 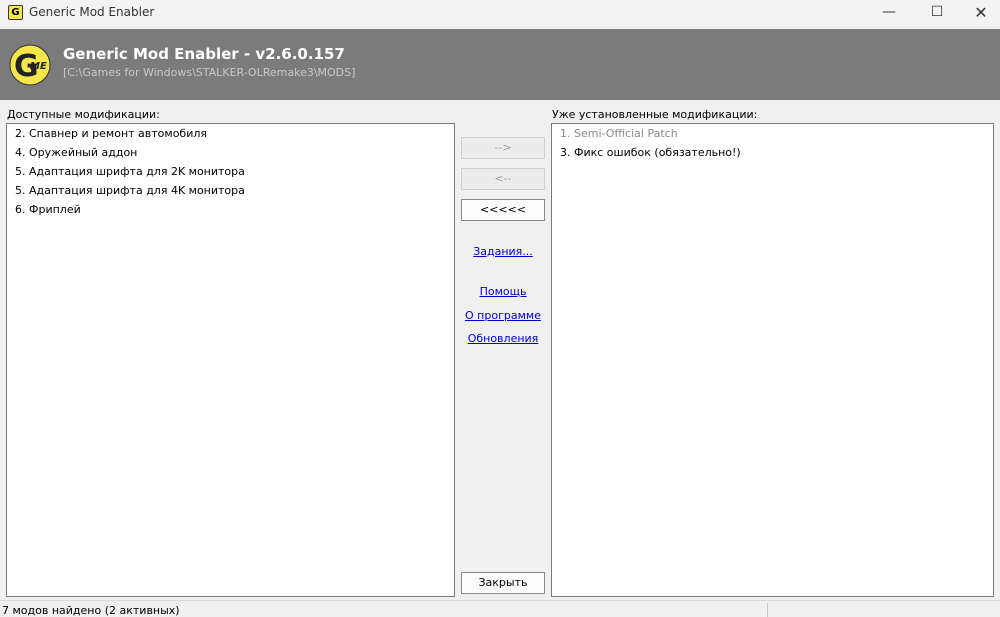 What do you see at coordinates (230, 133) in the screenshot?
I see `available-mod-item: 2. Спавнер и ремонт автомобиля` at bounding box center [230, 133].